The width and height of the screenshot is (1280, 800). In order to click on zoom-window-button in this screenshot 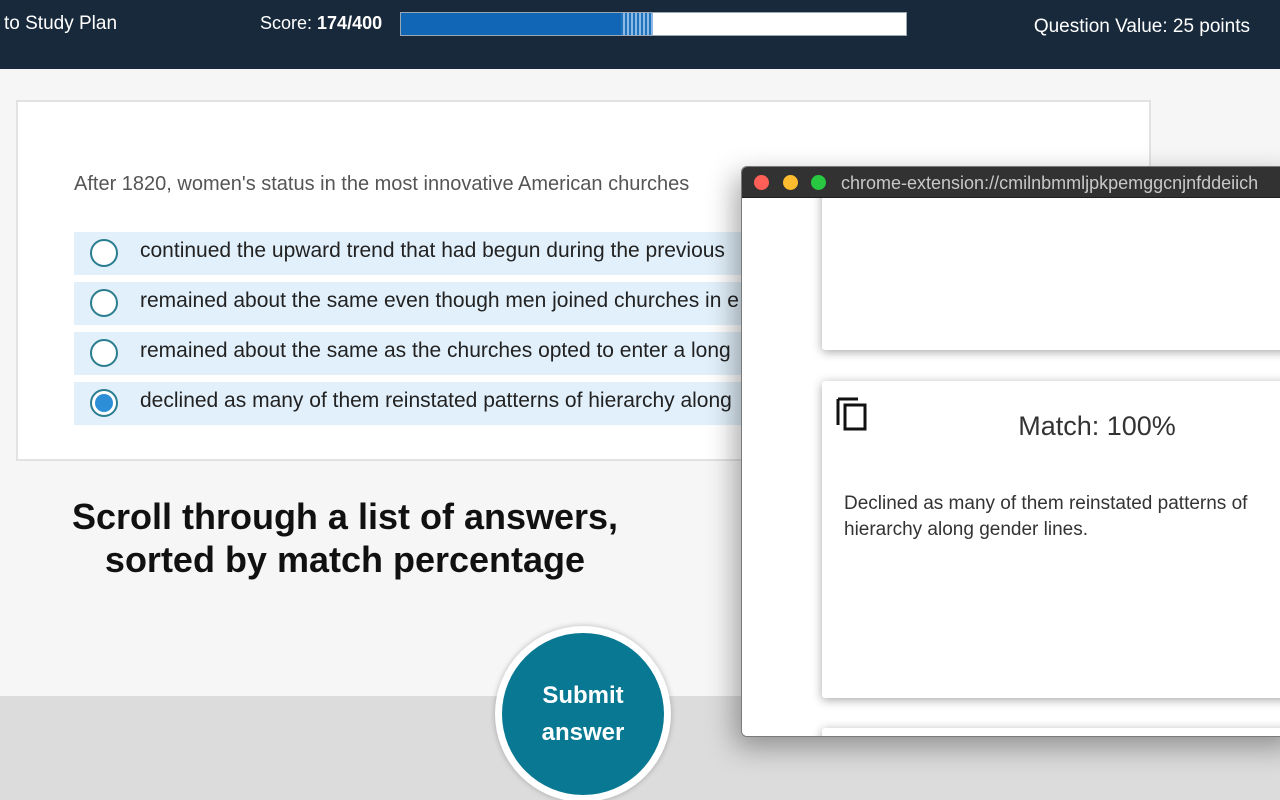, I will do `click(818, 182)`.